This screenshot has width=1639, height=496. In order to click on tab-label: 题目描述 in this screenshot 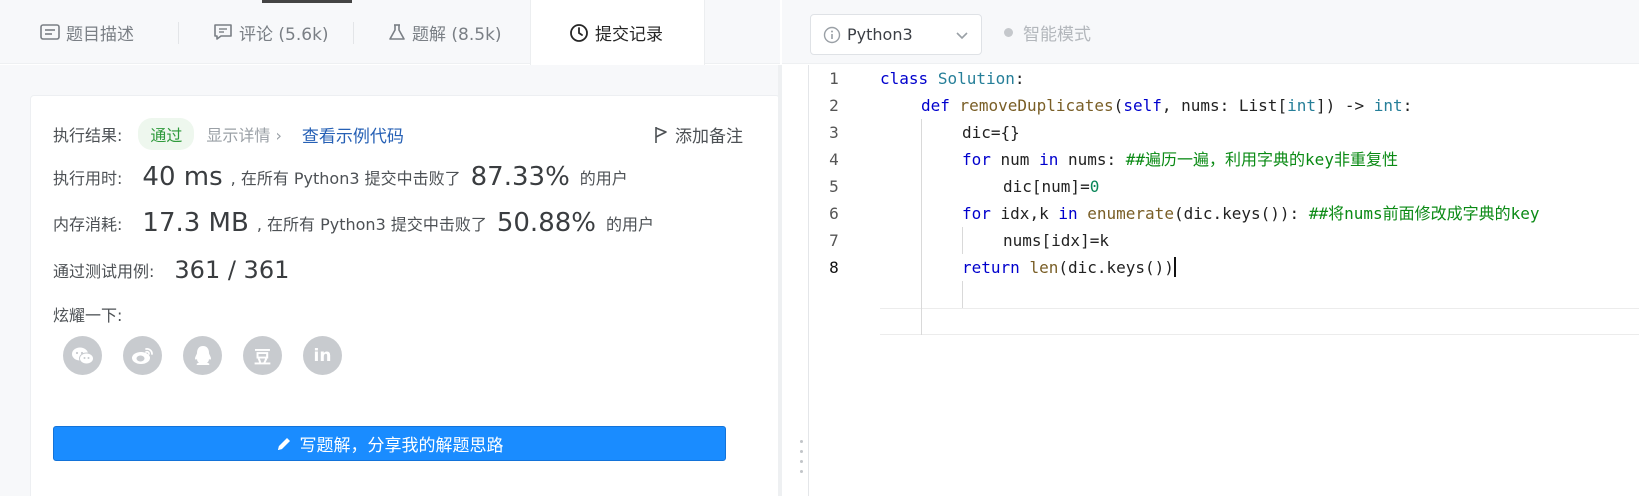, I will do `click(100, 34)`.